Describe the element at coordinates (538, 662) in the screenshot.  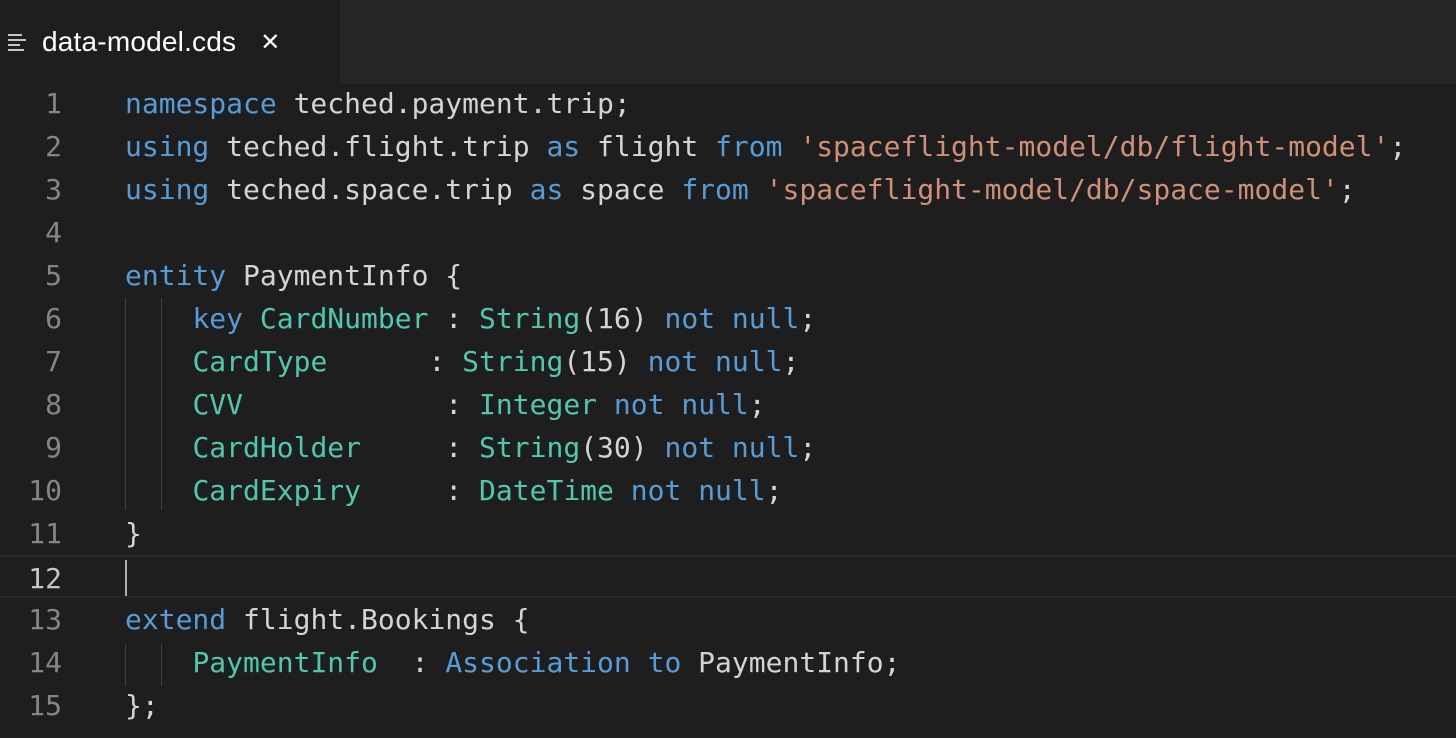
I see `code-token: Association` at that location.